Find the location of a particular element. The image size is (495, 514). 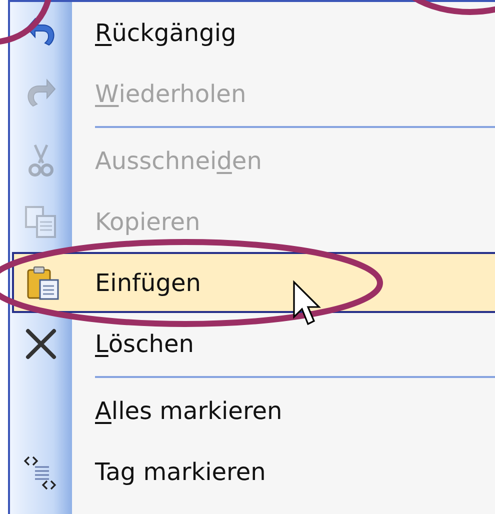

tag-lines-icon is located at coordinates (41, 472).